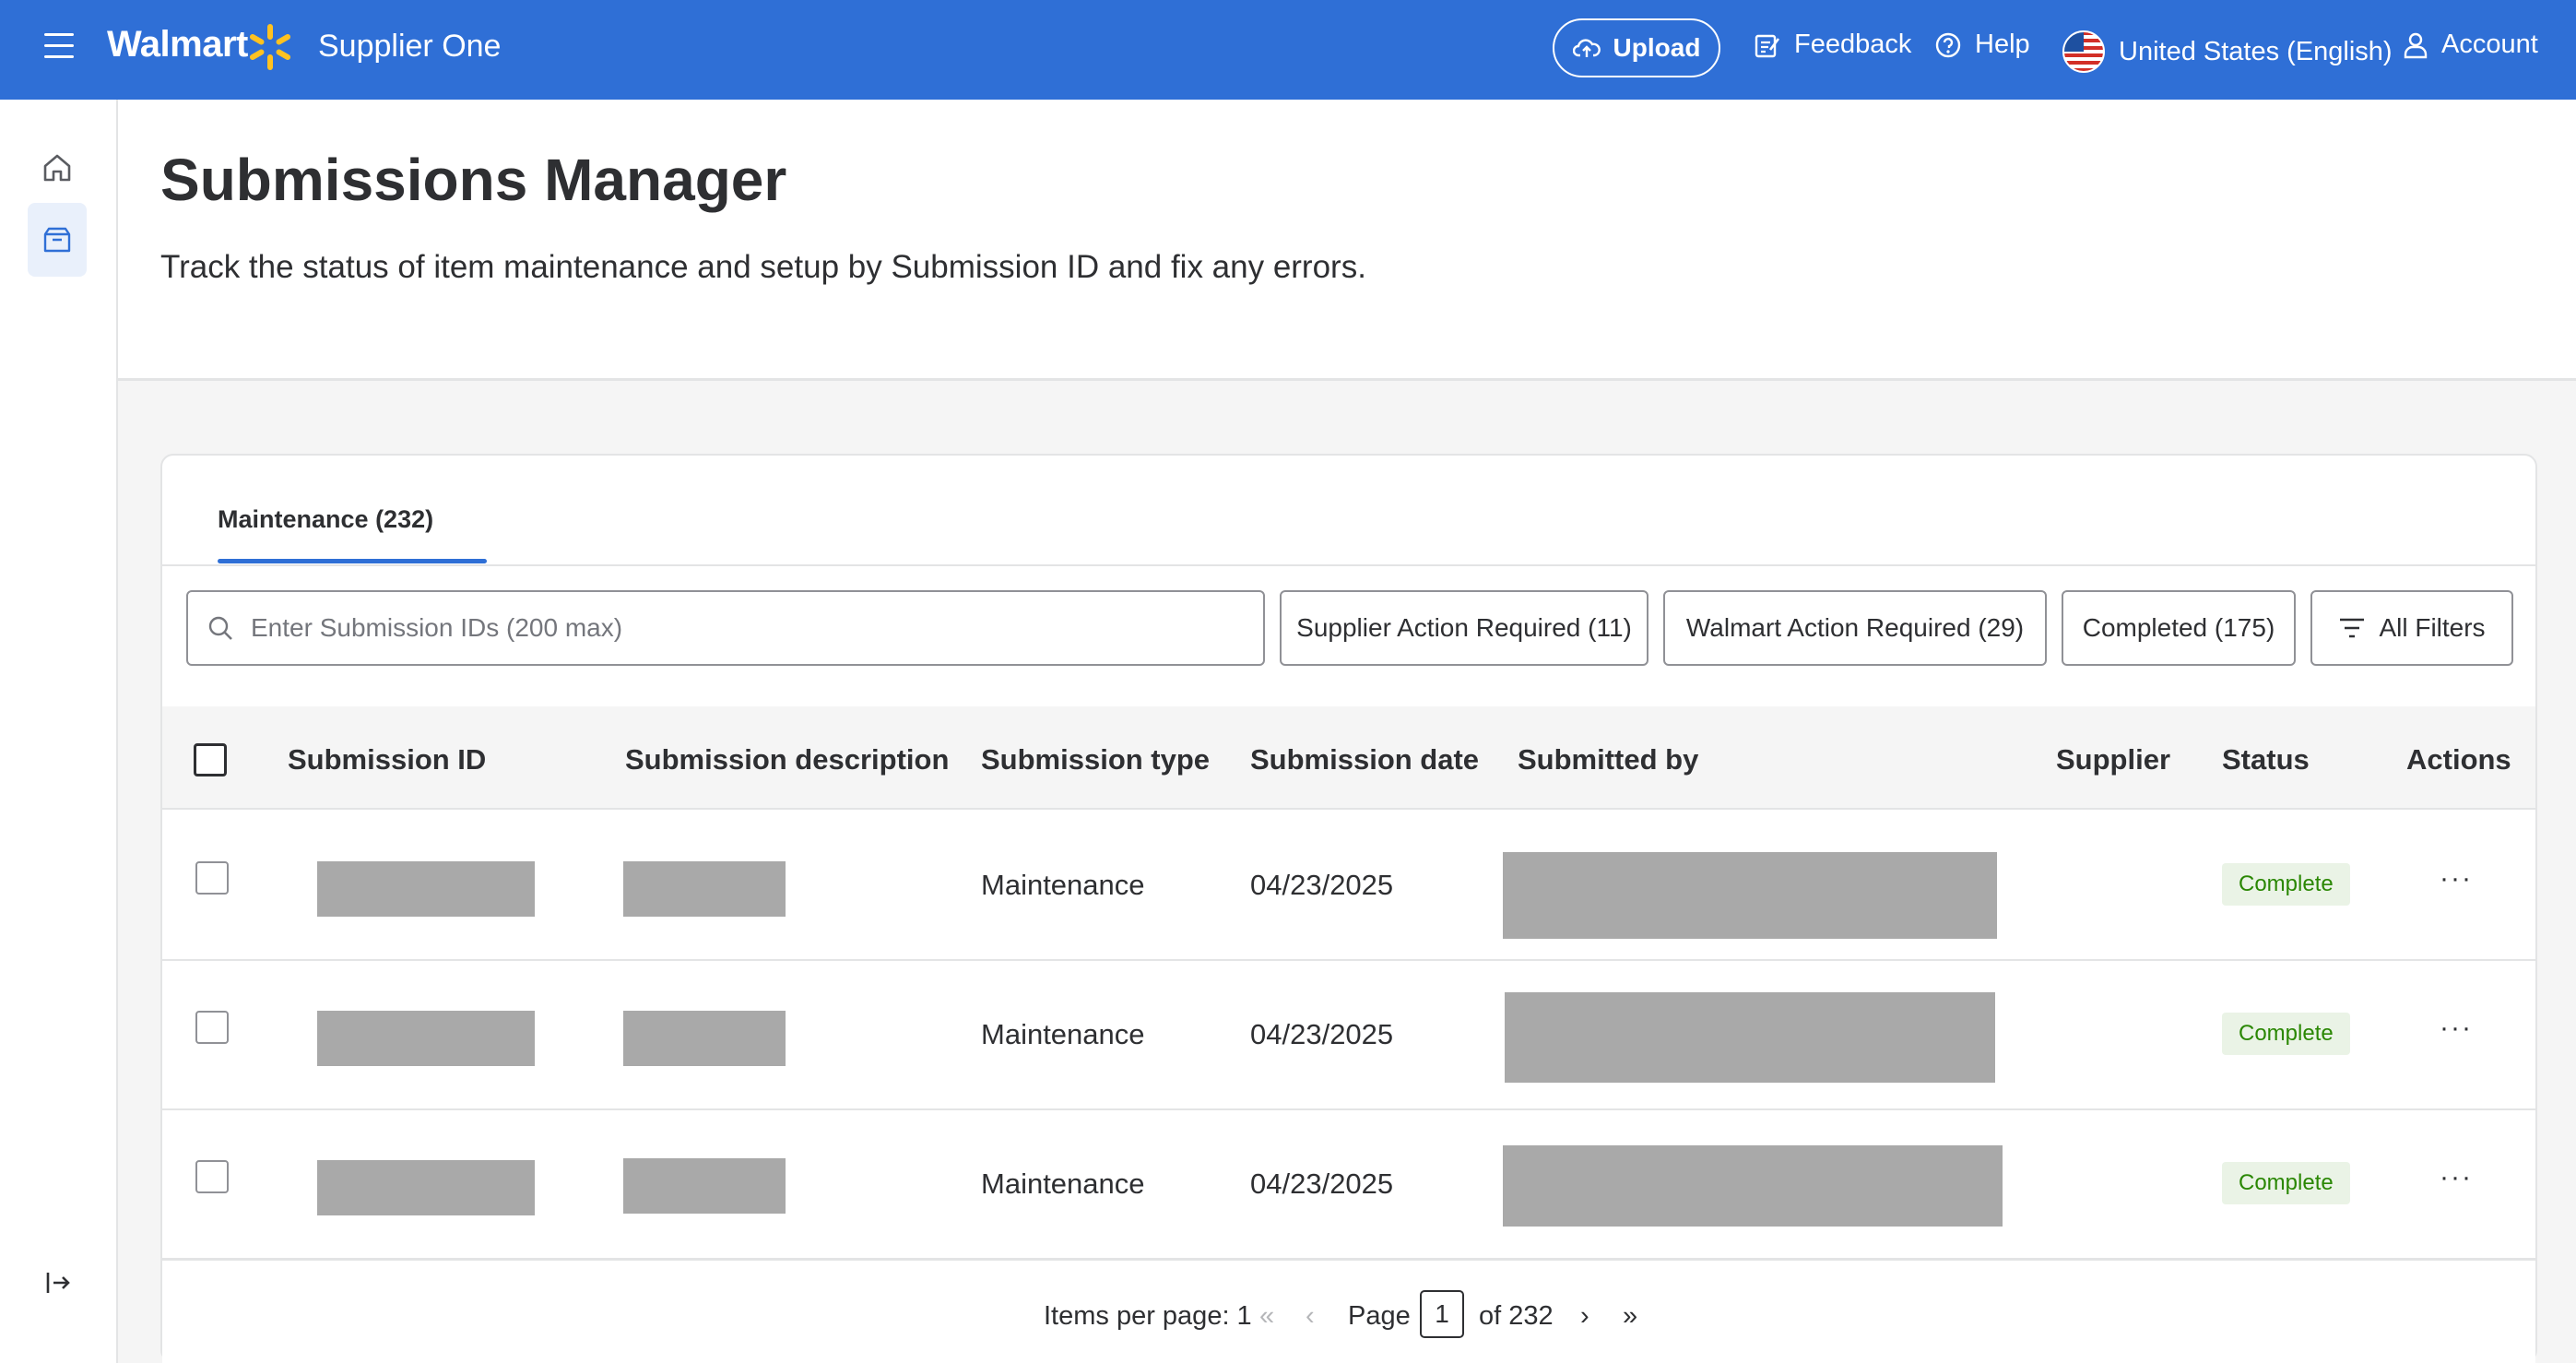 The width and height of the screenshot is (2576, 1363). I want to click on feedback-link: Feedback, so click(1832, 45).